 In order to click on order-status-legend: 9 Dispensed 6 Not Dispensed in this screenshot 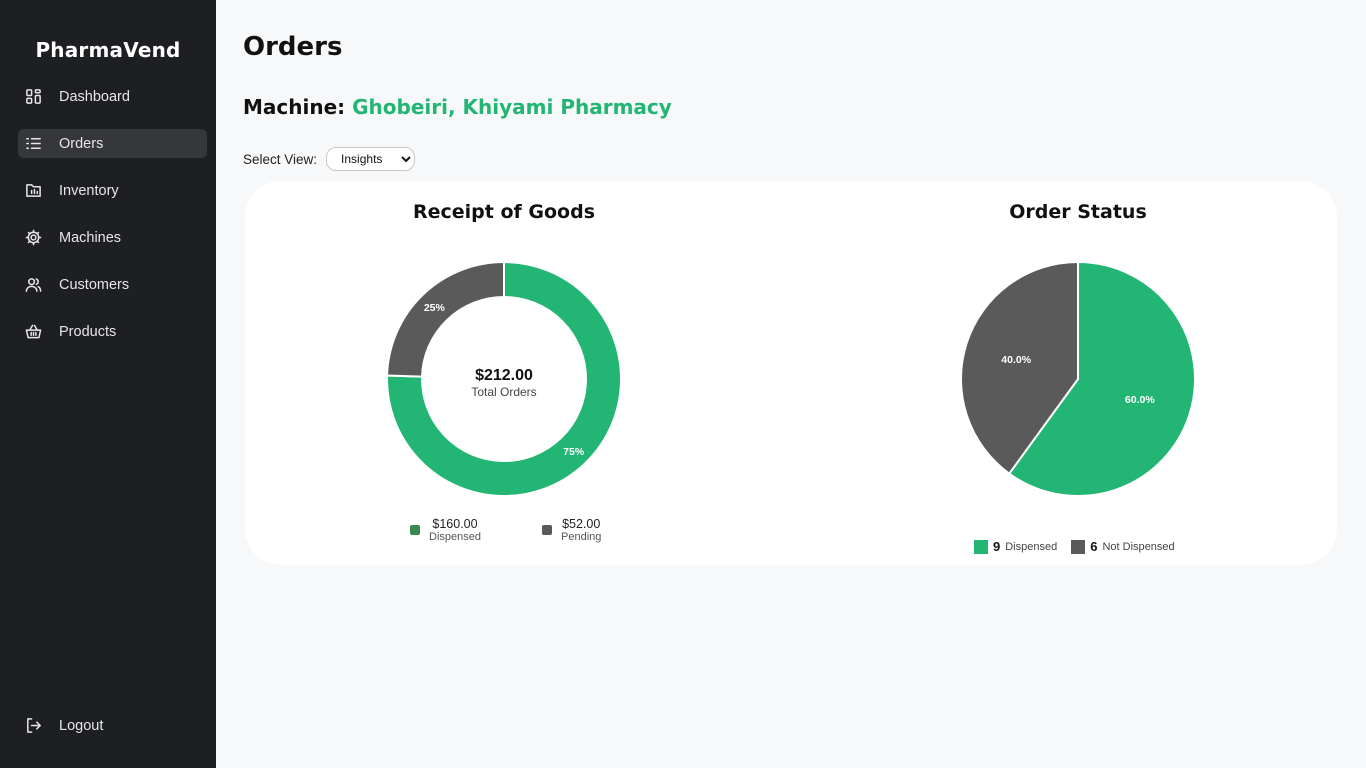, I will do `click(1081, 546)`.